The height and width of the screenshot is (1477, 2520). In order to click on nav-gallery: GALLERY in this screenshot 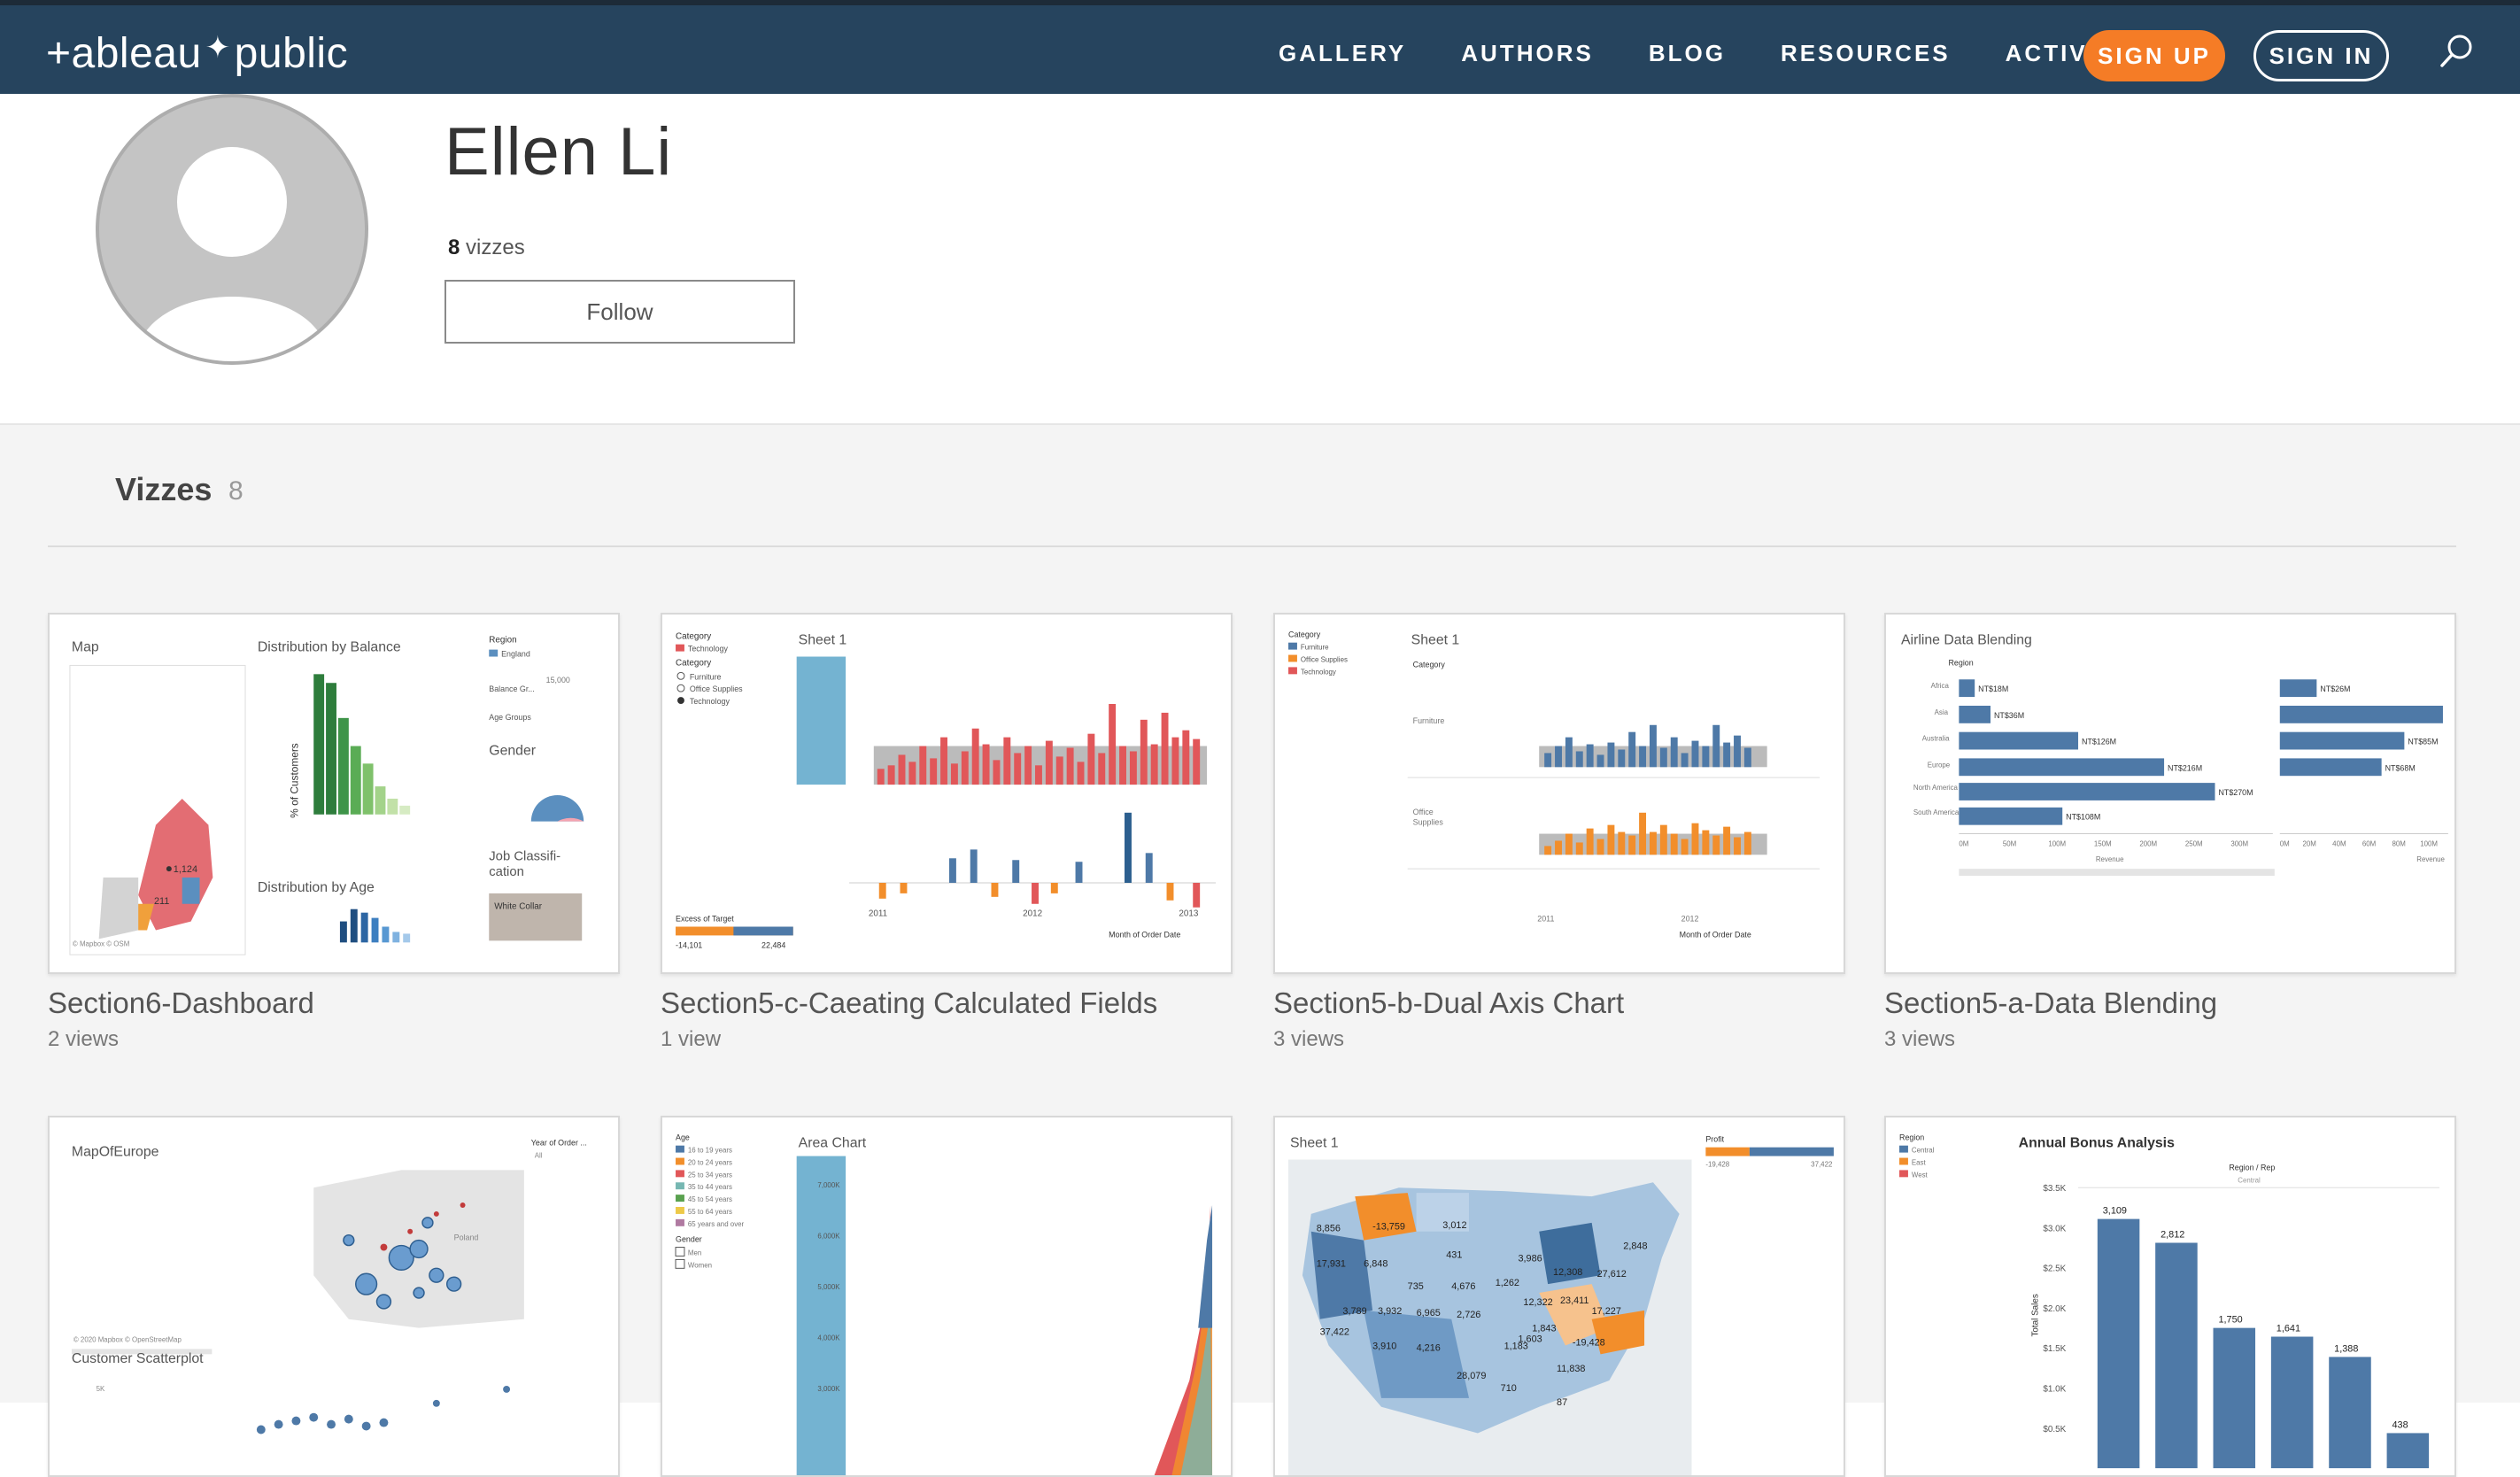, I will do `click(1342, 53)`.